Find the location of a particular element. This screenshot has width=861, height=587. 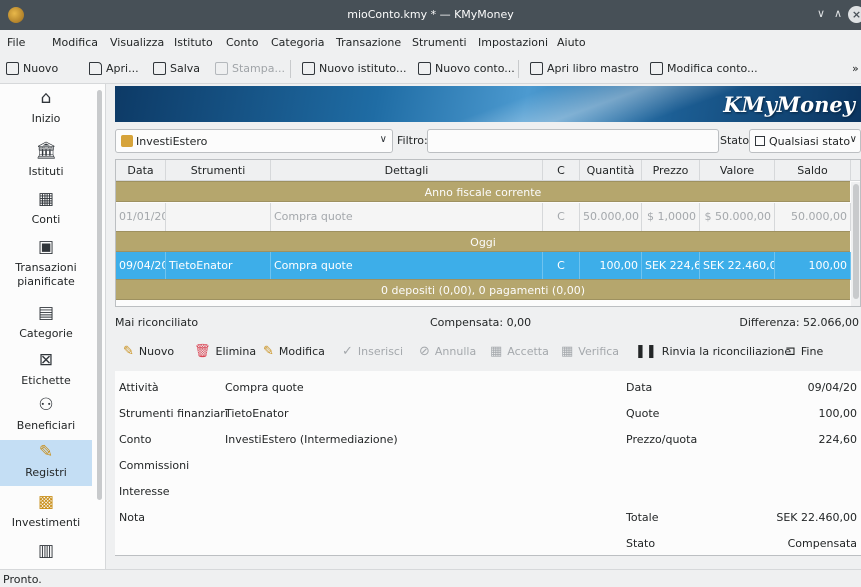

menu-file: File is located at coordinates (16, 42).